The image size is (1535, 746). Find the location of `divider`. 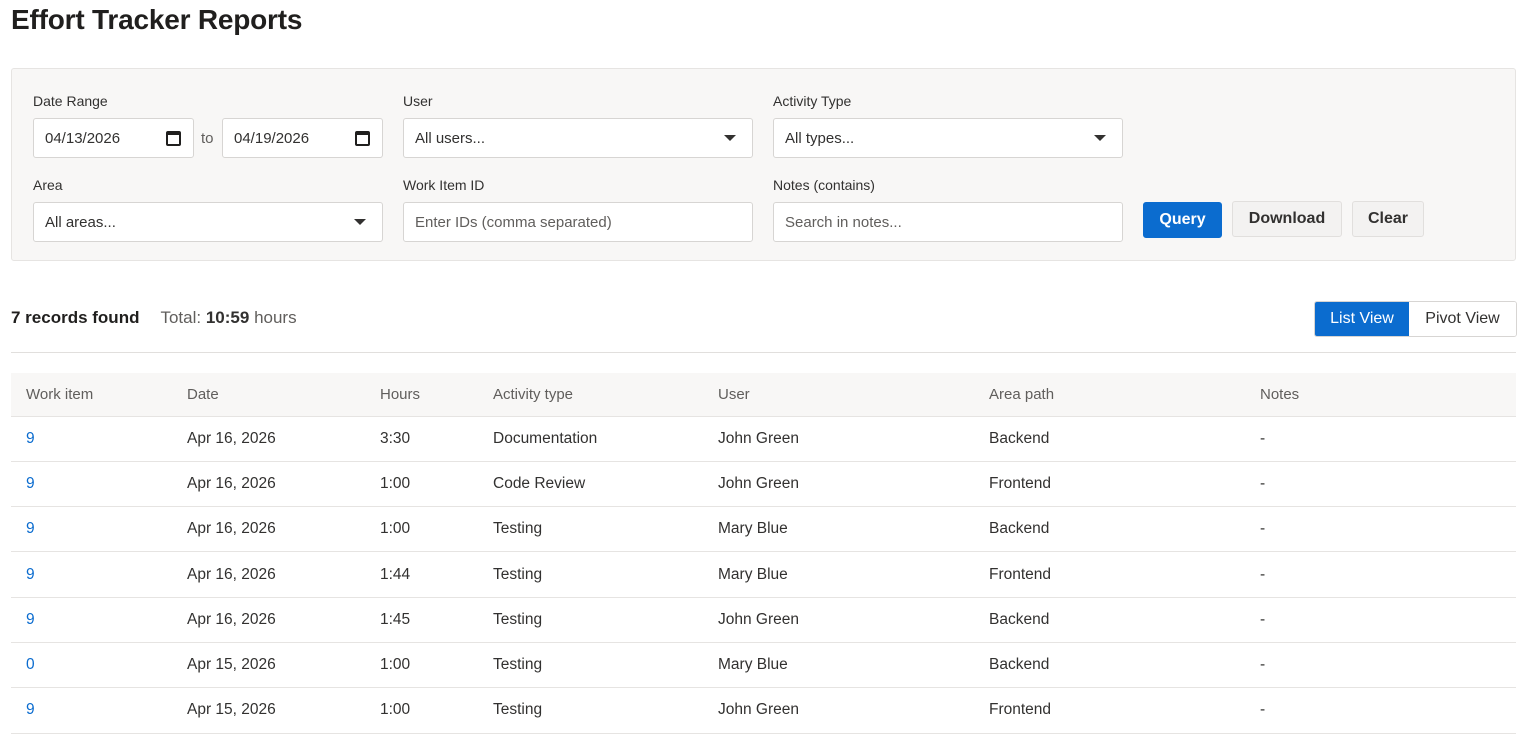

divider is located at coordinates (763, 352).